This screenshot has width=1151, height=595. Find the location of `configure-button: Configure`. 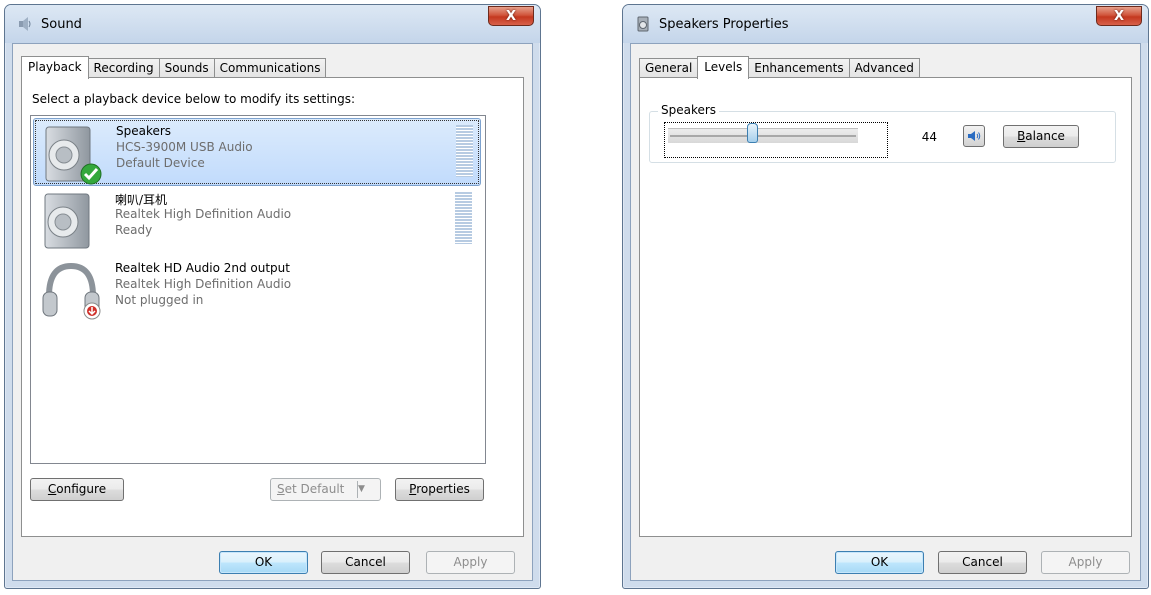

configure-button: Configure is located at coordinates (77, 489).